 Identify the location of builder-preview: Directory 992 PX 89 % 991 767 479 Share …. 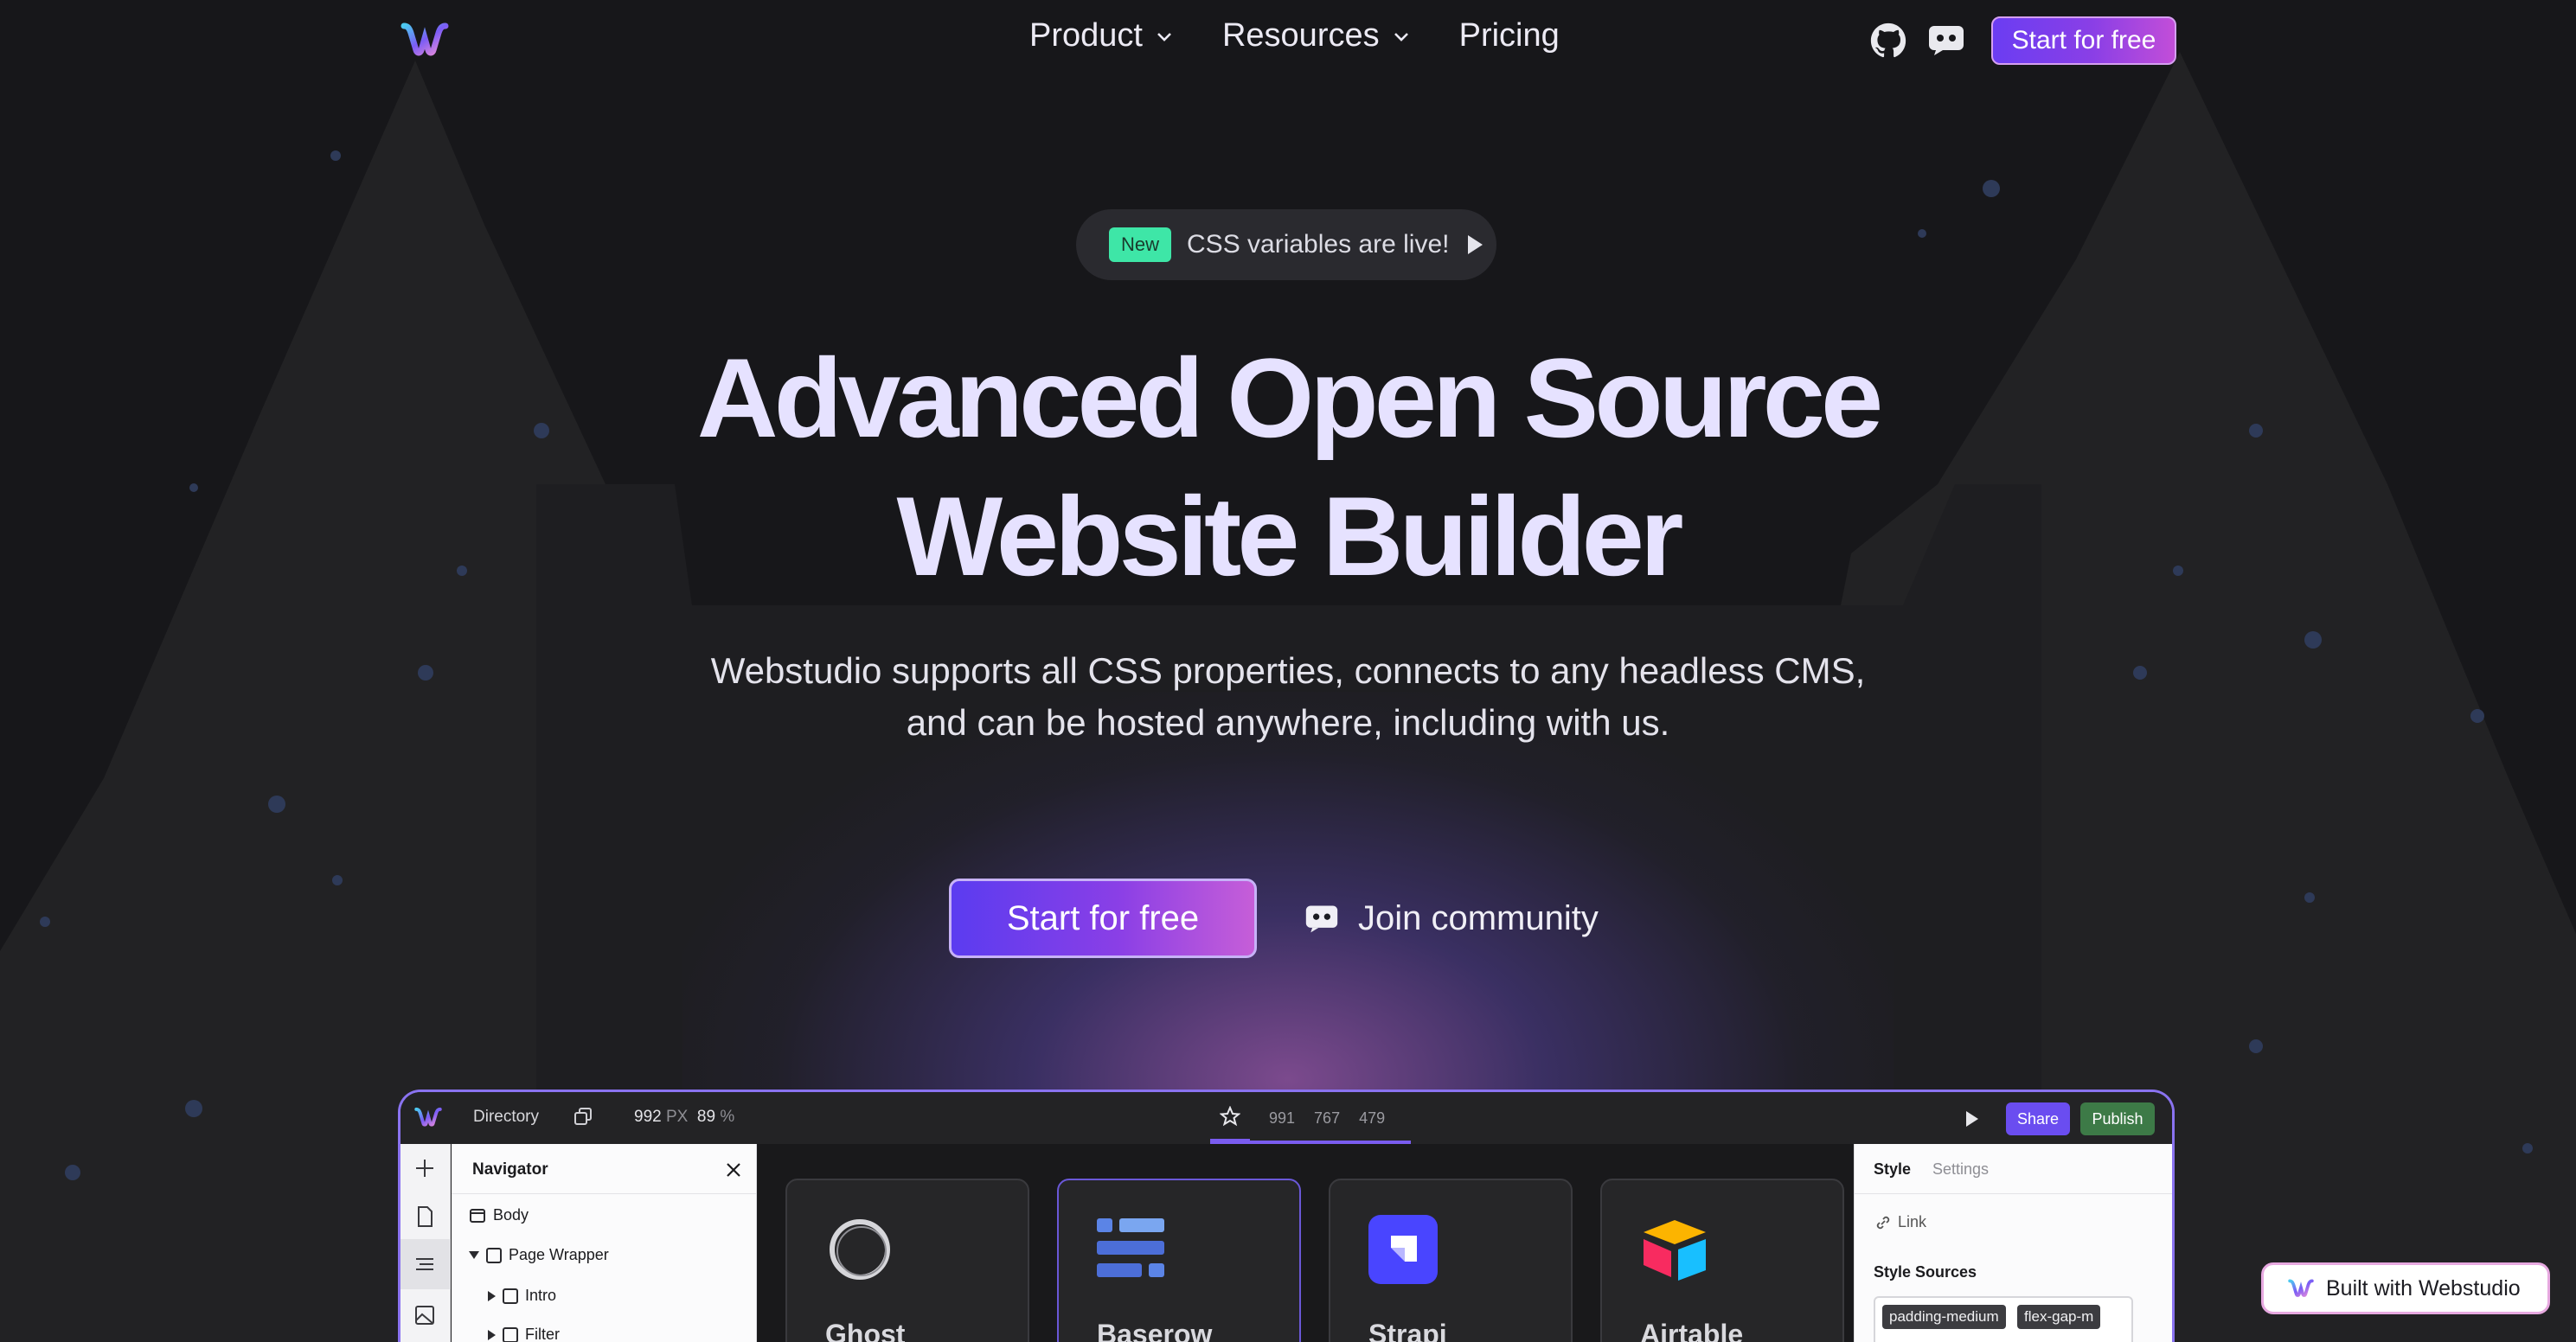
(1286, 1216).